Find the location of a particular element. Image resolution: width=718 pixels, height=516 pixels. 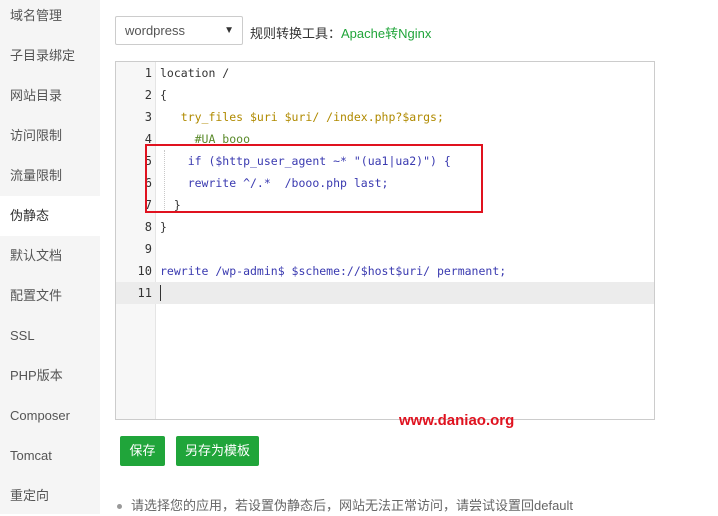

line-number: 1 is located at coordinates (148, 73).